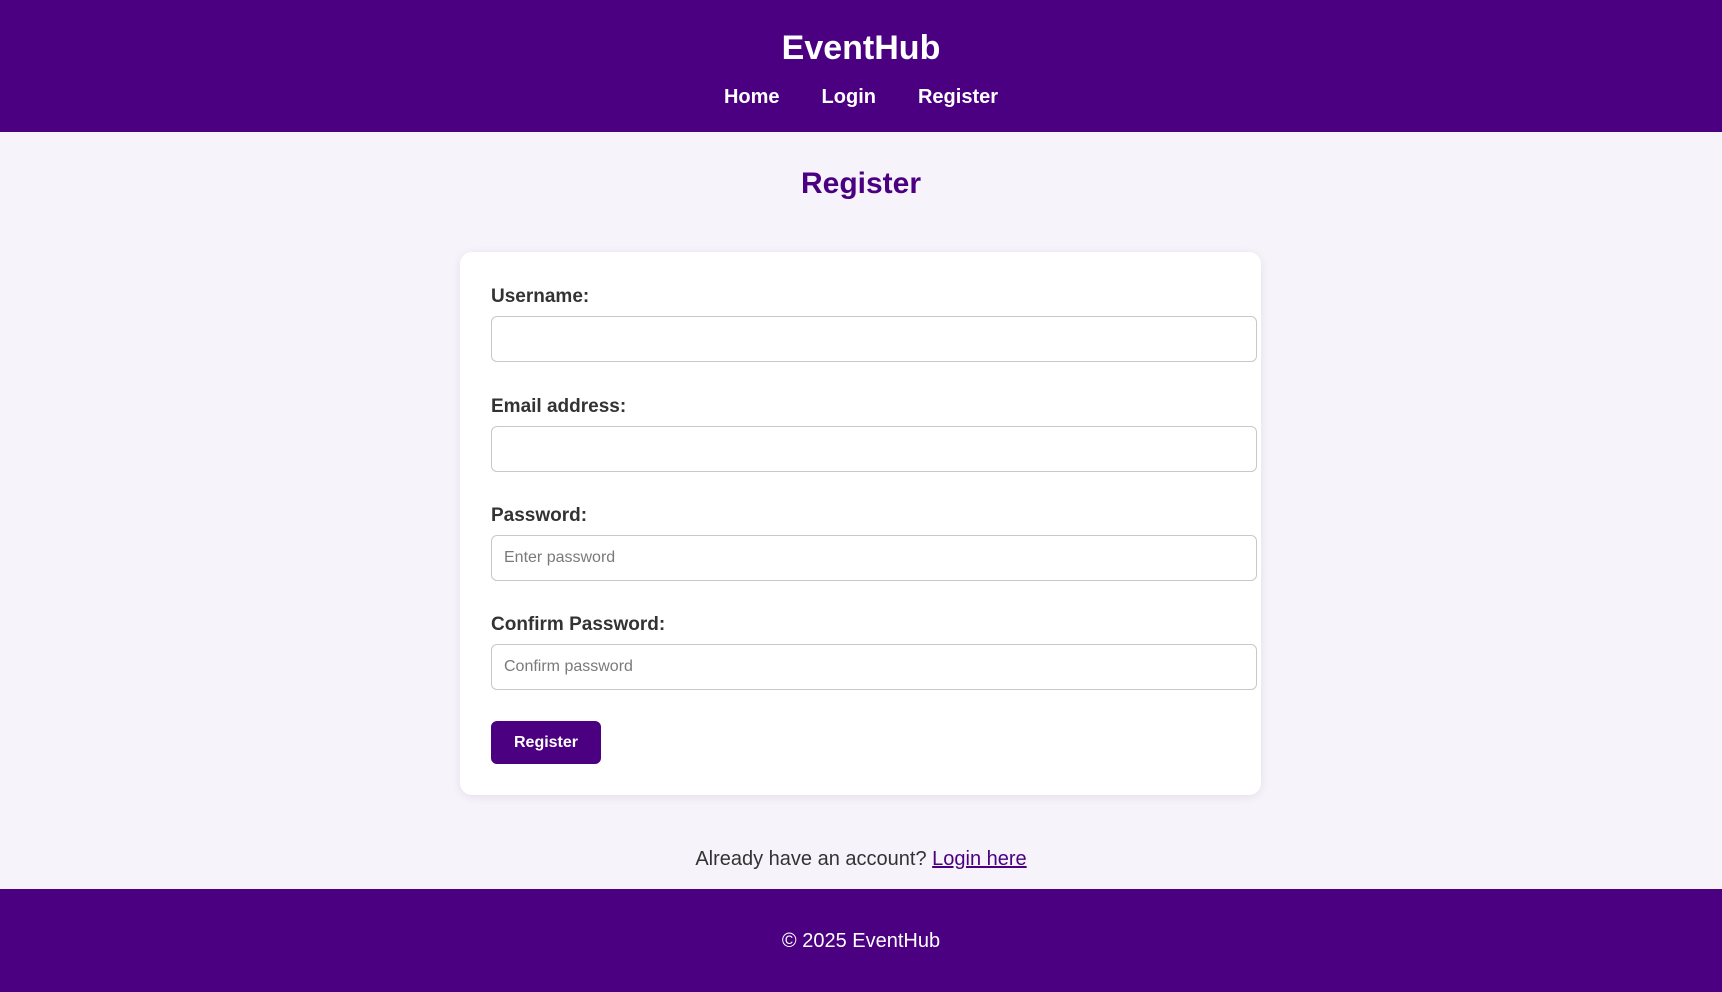 Image resolution: width=1722 pixels, height=992 pixels. What do you see at coordinates (861, 183) in the screenshot?
I see `page-title: Register` at bounding box center [861, 183].